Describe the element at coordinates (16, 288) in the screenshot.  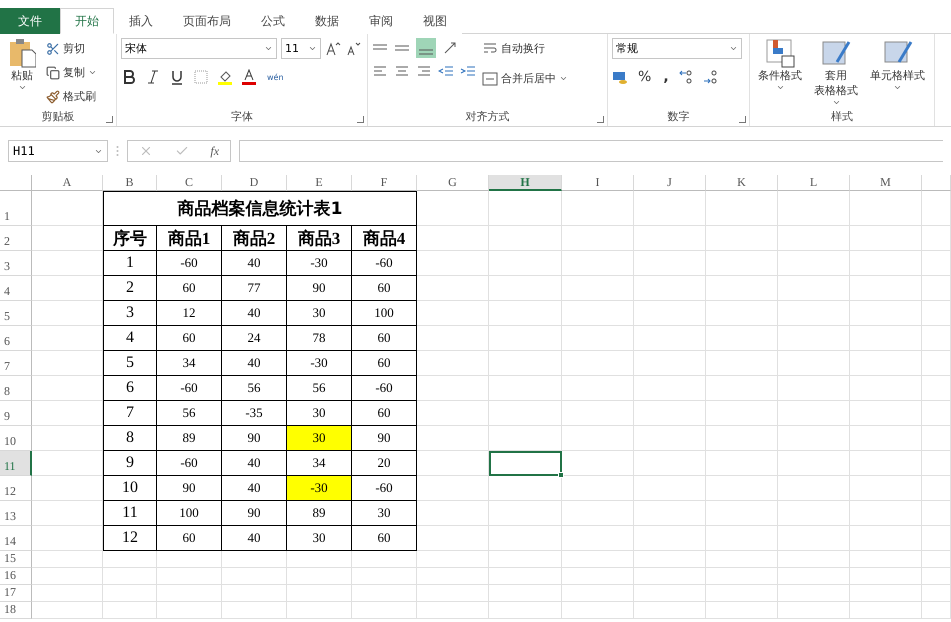
I see `row-header: 4` at that location.